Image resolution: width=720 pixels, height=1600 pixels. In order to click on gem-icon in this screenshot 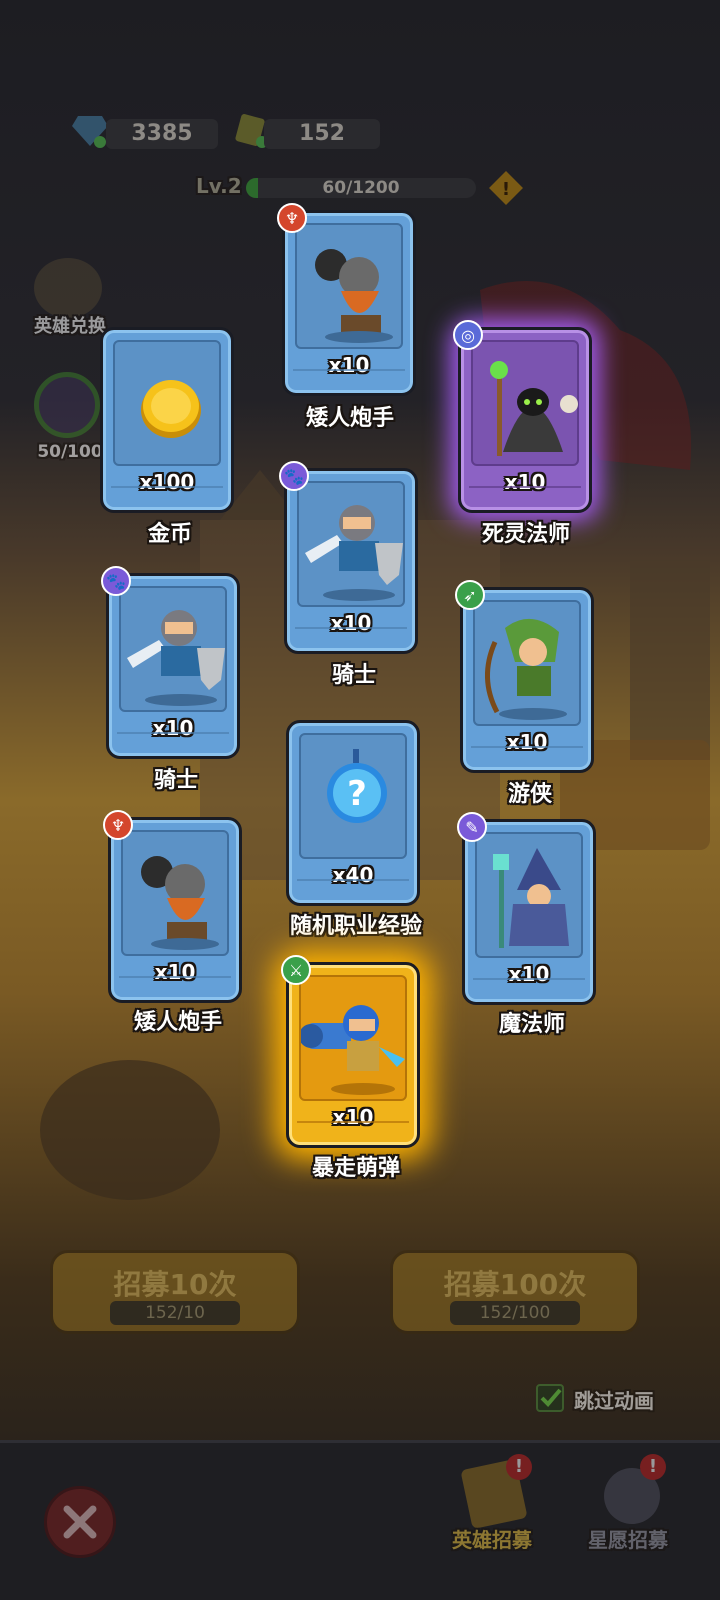, I will do `click(90, 131)`.